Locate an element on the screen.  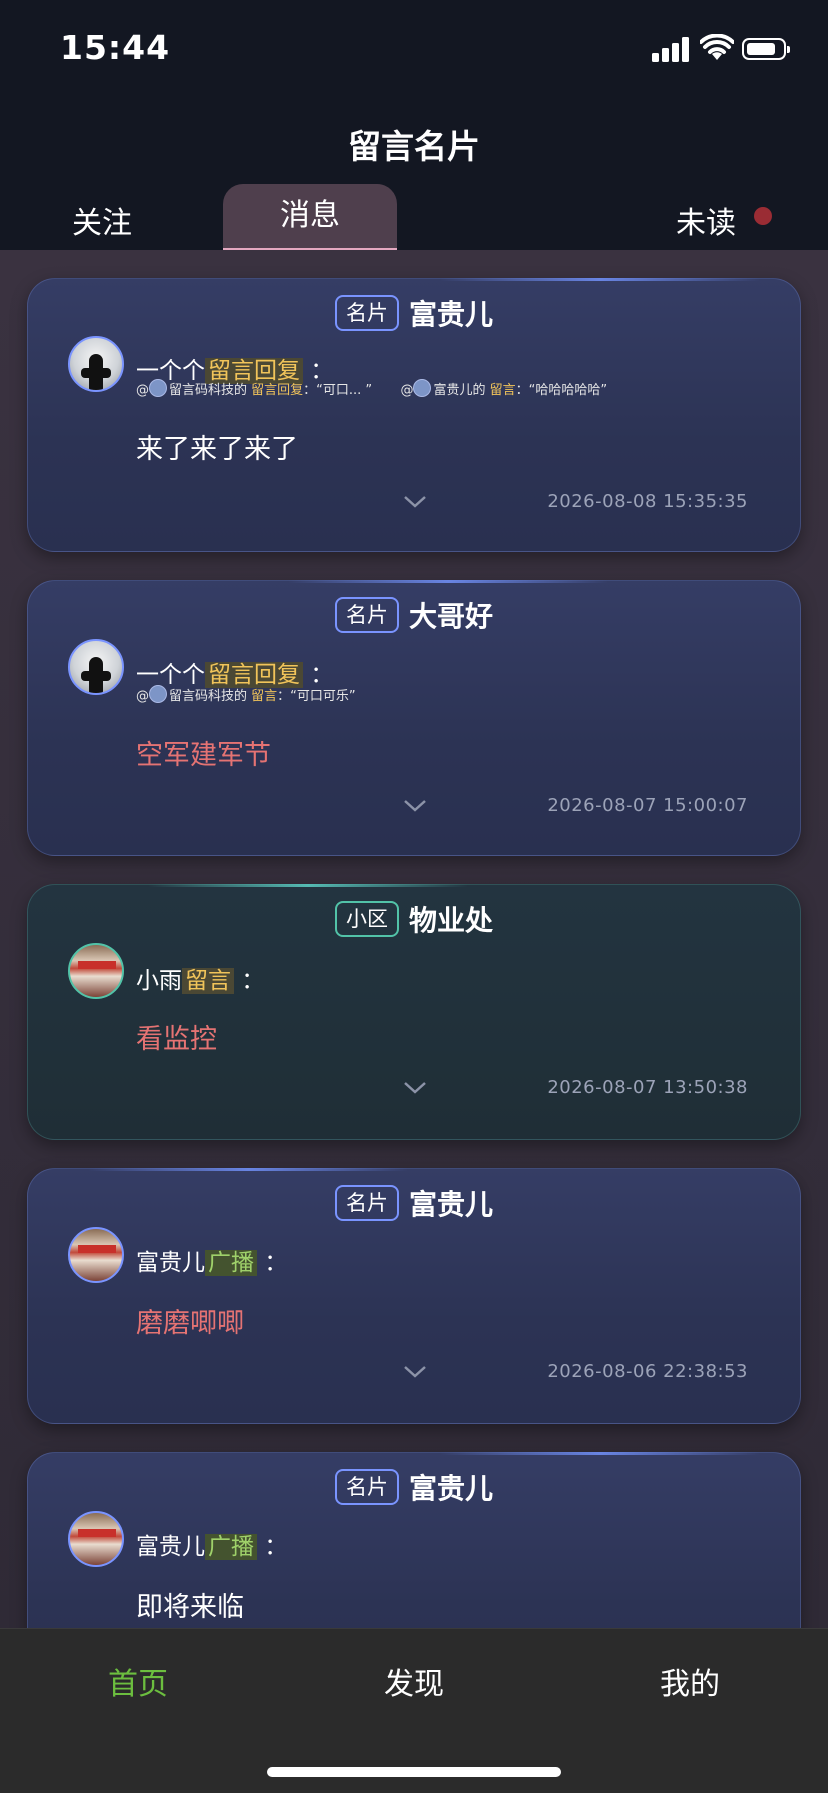
message-card: 小区 物业处 小雨 留言 ： 看监控 2026-08-07 13:50:38 is located at coordinates (414, 1012).